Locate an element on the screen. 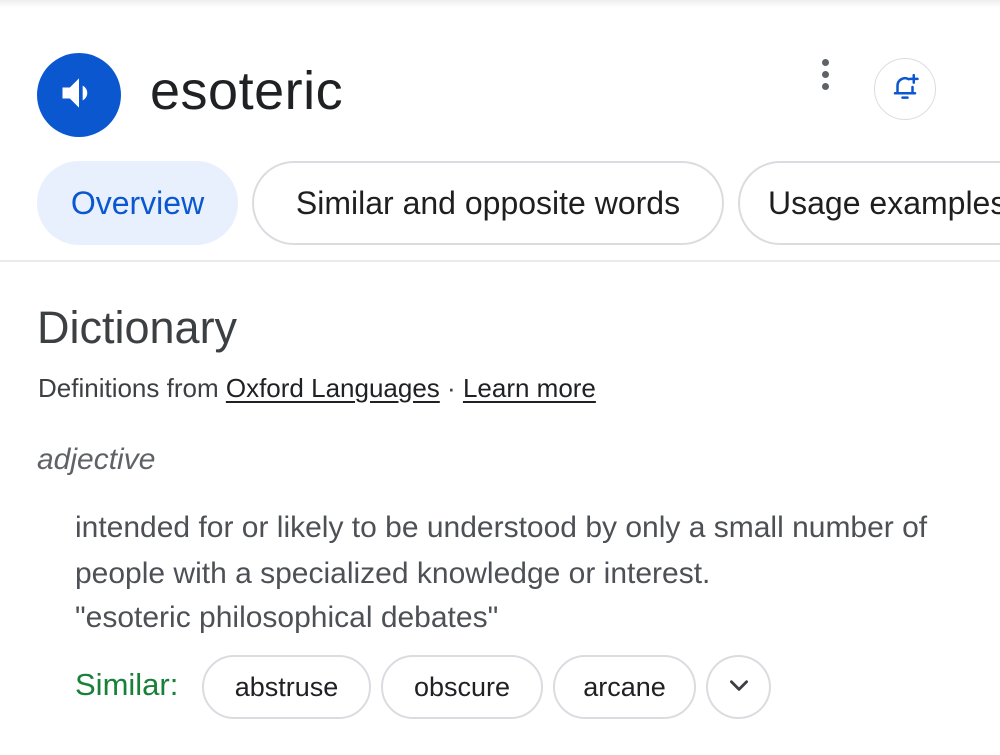 The width and height of the screenshot is (1000, 755). top-shadow is located at coordinates (500, 4).